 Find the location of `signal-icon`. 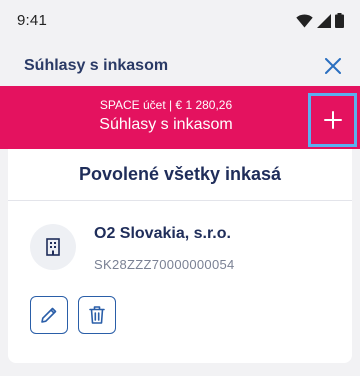

signal-icon is located at coordinates (324, 20).